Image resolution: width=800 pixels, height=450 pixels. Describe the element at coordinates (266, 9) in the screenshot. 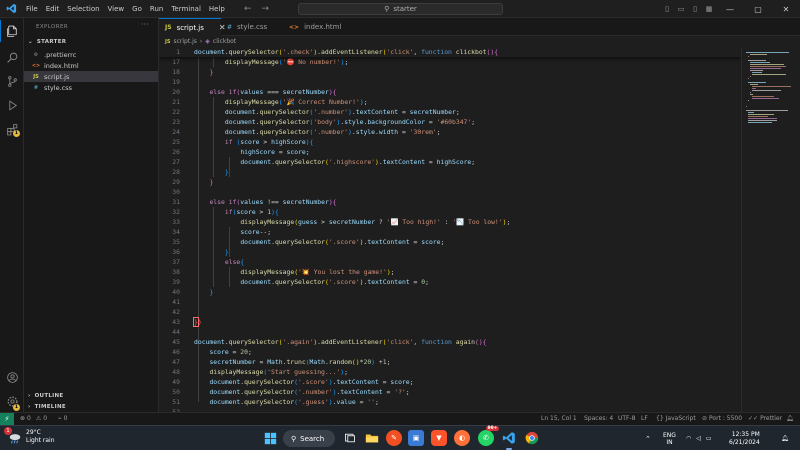

I see `forward-arrow-icon: →` at that location.